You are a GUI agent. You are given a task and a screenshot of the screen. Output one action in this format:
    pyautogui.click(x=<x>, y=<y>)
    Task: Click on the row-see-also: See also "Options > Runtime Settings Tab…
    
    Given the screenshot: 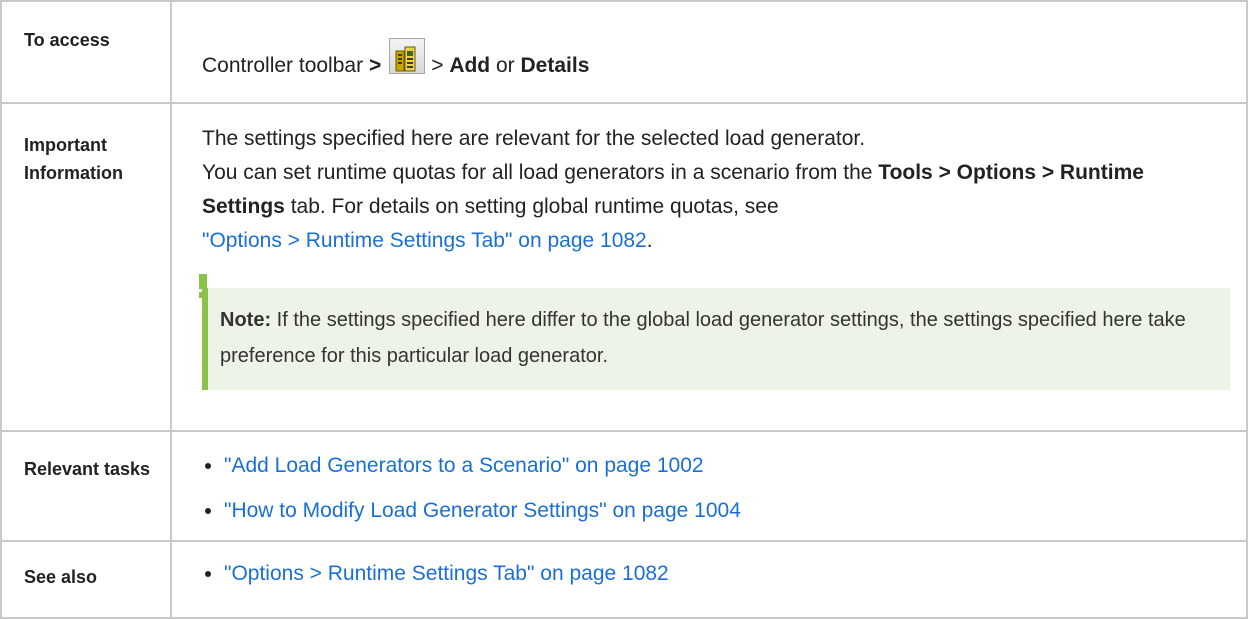 What is the action you would take?
    pyautogui.click(x=624, y=579)
    